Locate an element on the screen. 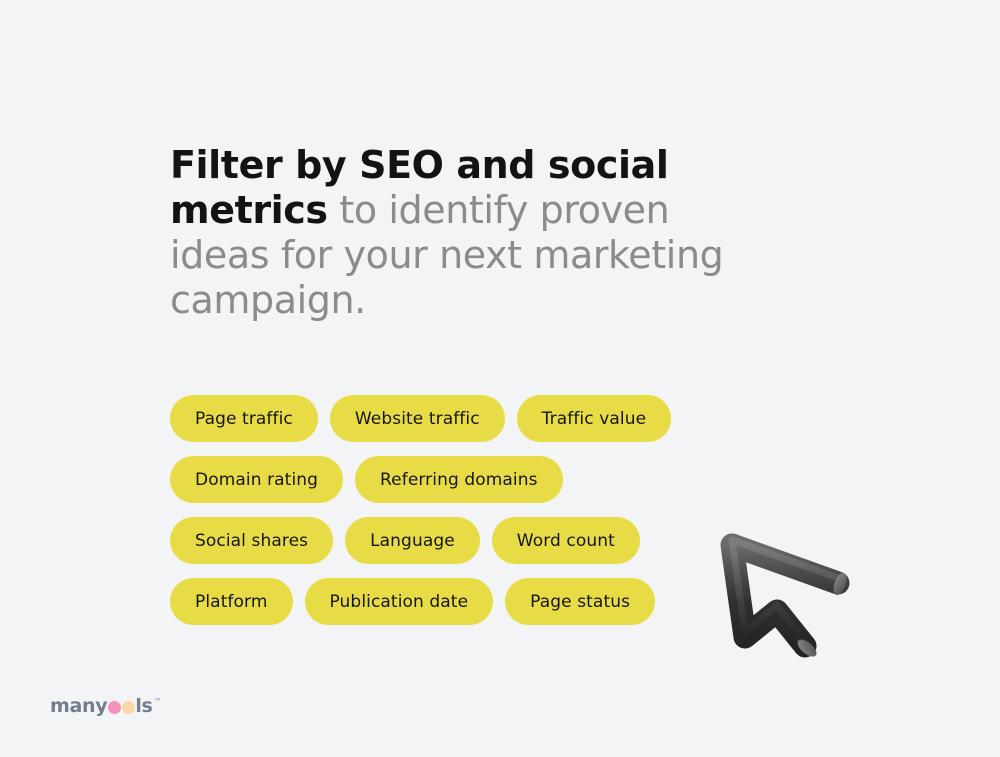  filter-pill-row: Platform Publication date Page status is located at coordinates (520, 601).